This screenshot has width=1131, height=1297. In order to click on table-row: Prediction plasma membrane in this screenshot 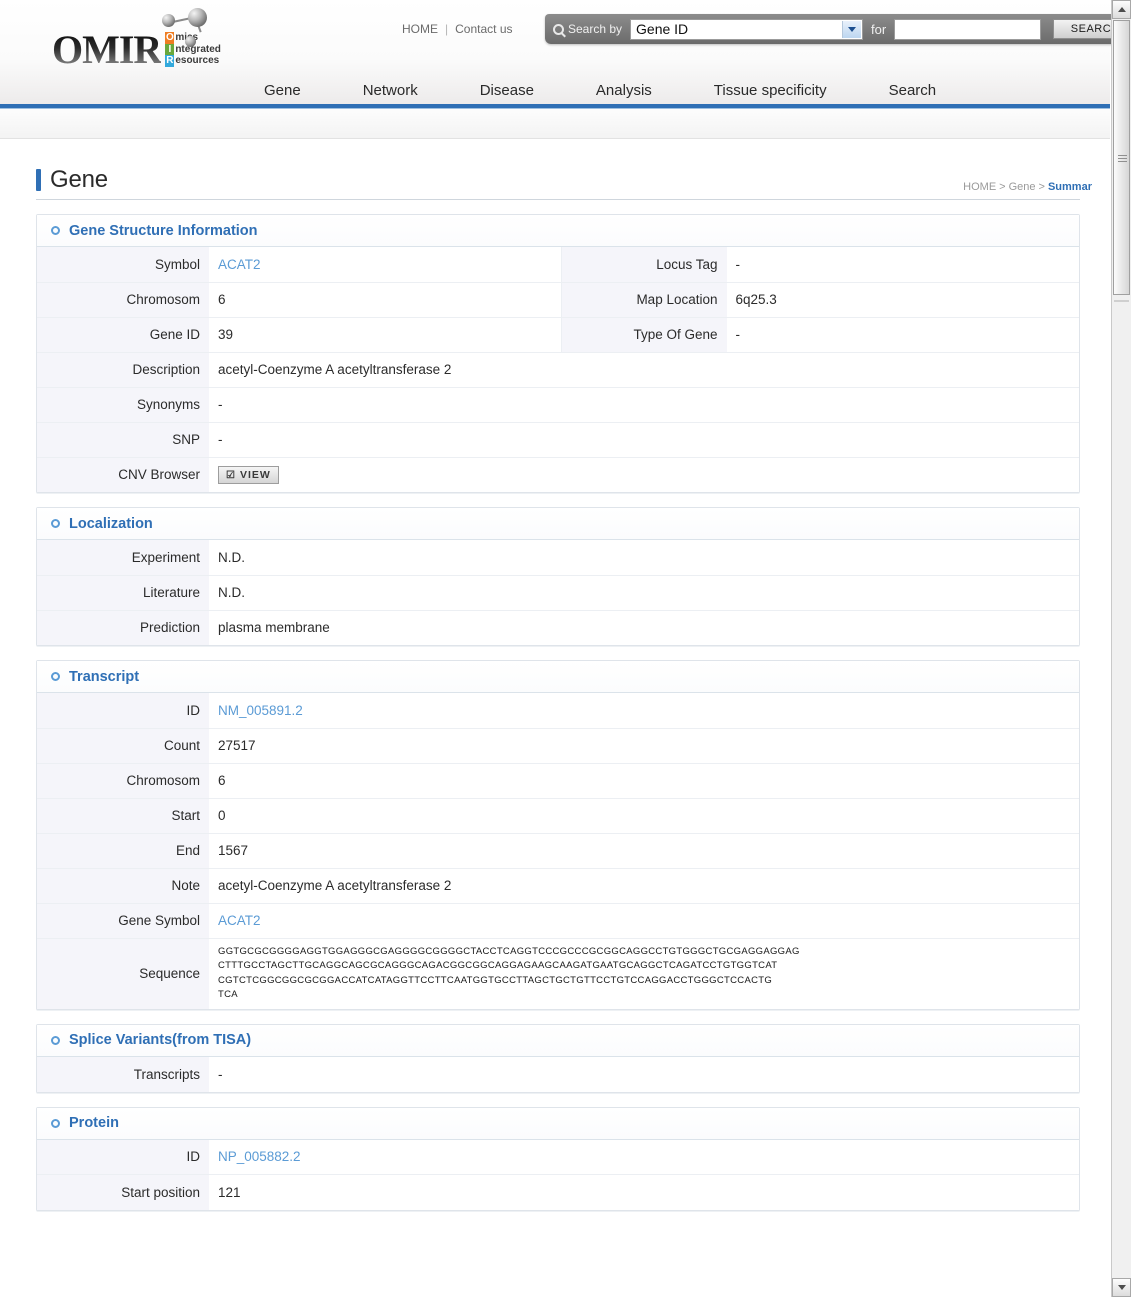, I will do `click(558, 627)`.